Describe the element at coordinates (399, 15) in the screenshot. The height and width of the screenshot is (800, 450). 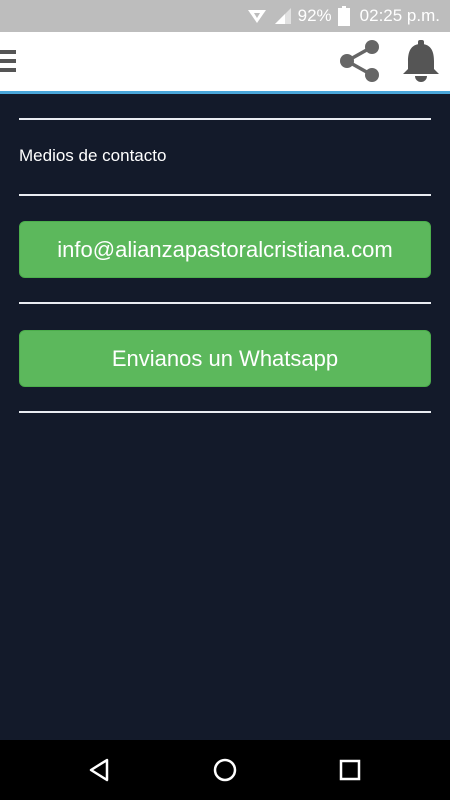
I see `status-time: 02:25 p.m.` at that location.